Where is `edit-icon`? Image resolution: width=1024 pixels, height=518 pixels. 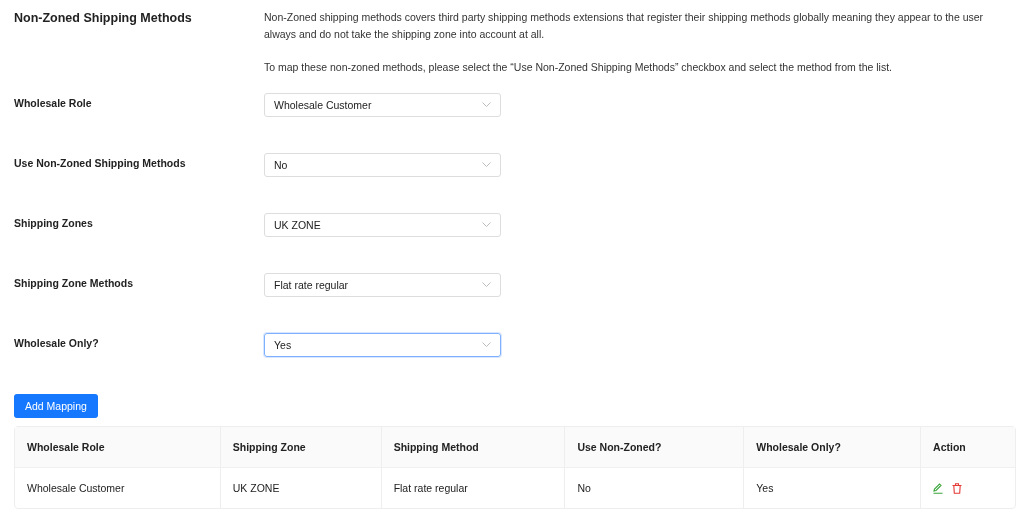
edit-icon is located at coordinates (938, 488).